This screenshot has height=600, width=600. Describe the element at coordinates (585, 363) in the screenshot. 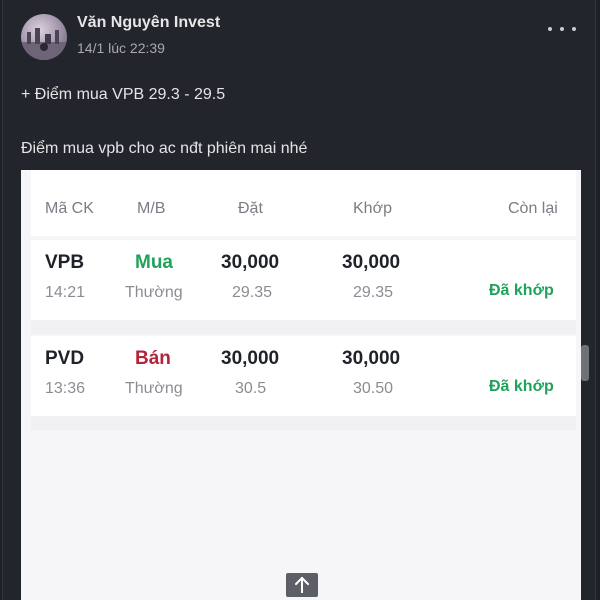

I see `scrollbar-thumb` at that location.